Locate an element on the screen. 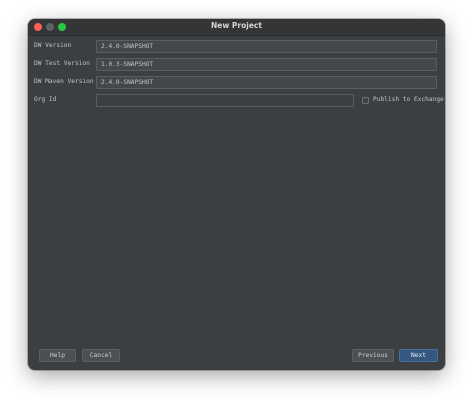  org-id-row: Org Id Publish to Exchange is located at coordinates (236, 100).